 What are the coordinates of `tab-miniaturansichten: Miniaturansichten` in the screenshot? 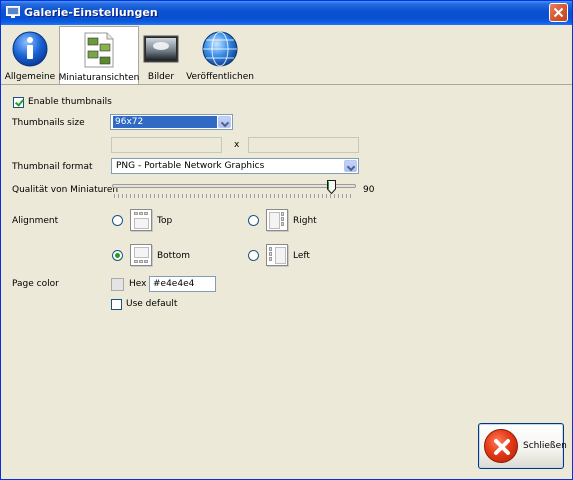 It's located at (99, 55).